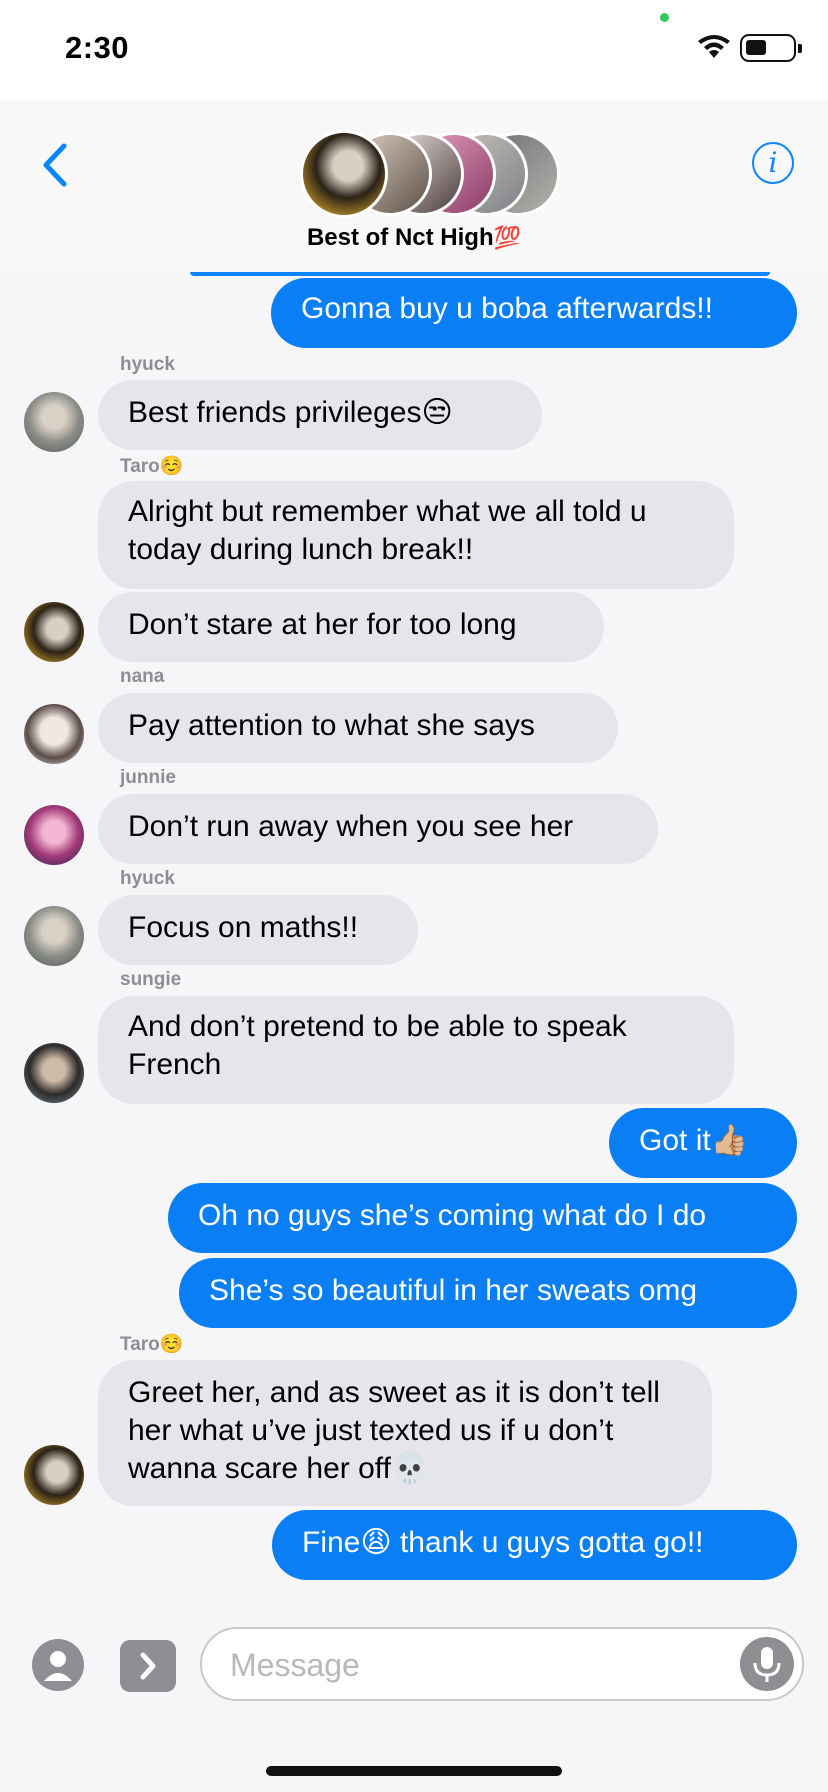 The height and width of the screenshot is (1792, 828). What do you see at coordinates (488, 1293) in the screenshot?
I see `sent-message-bubble: She’s so beautiful in her sweats omg` at bounding box center [488, 1293].